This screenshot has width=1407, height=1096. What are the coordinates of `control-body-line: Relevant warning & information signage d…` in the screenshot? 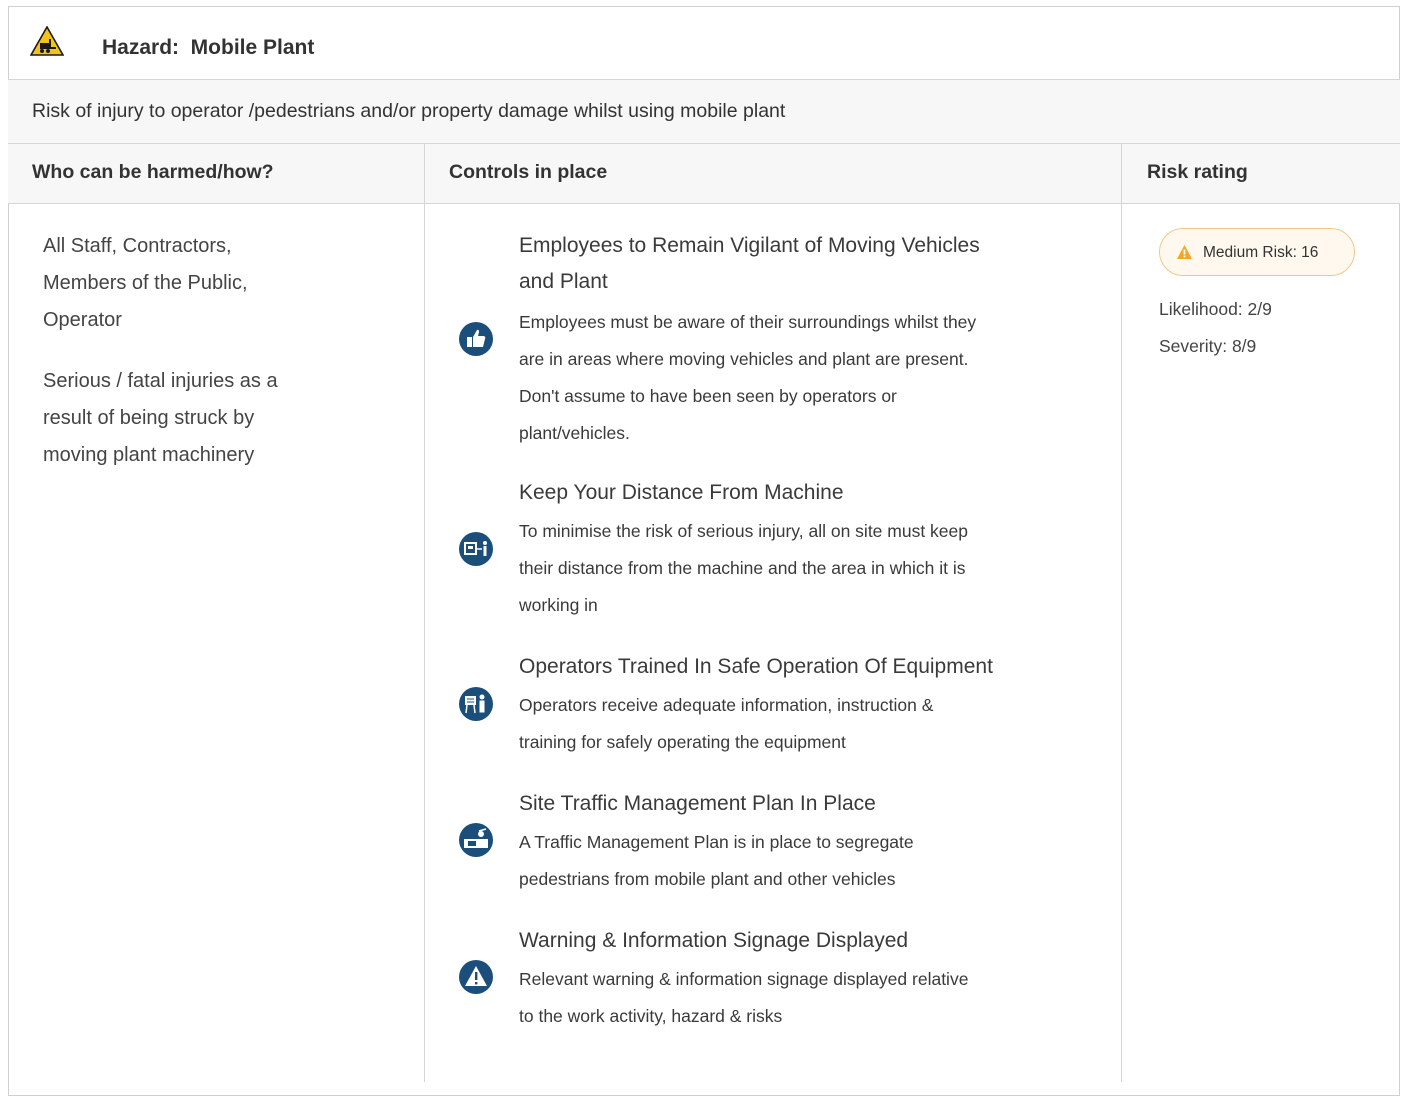 It's located at (804, 979).